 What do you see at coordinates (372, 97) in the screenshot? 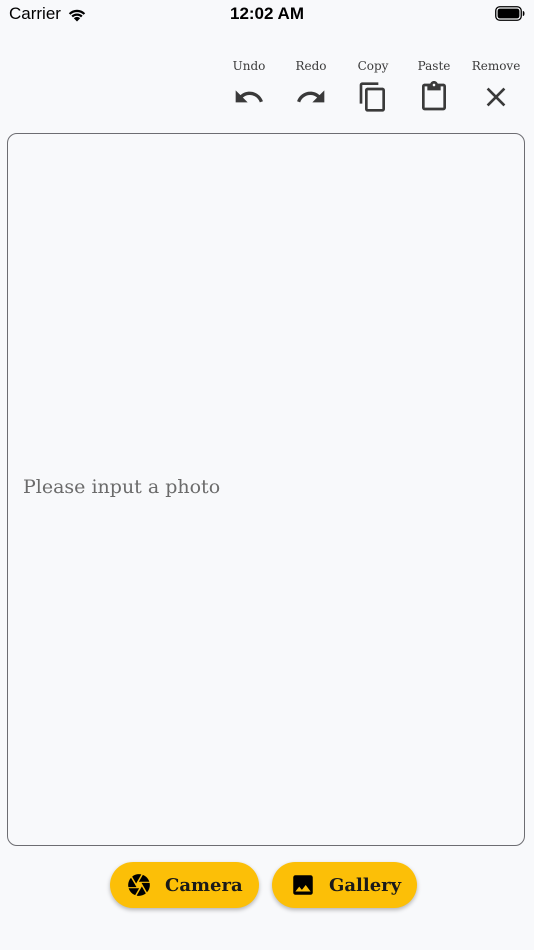
I see `copy-icon` at bounding box center [372, 97].